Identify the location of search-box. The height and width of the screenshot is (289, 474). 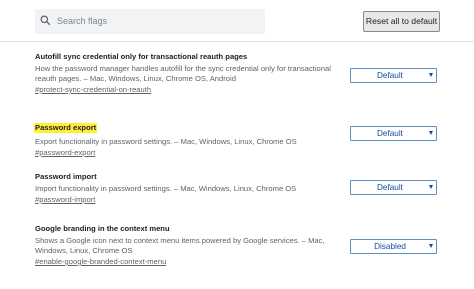
(150, 21).